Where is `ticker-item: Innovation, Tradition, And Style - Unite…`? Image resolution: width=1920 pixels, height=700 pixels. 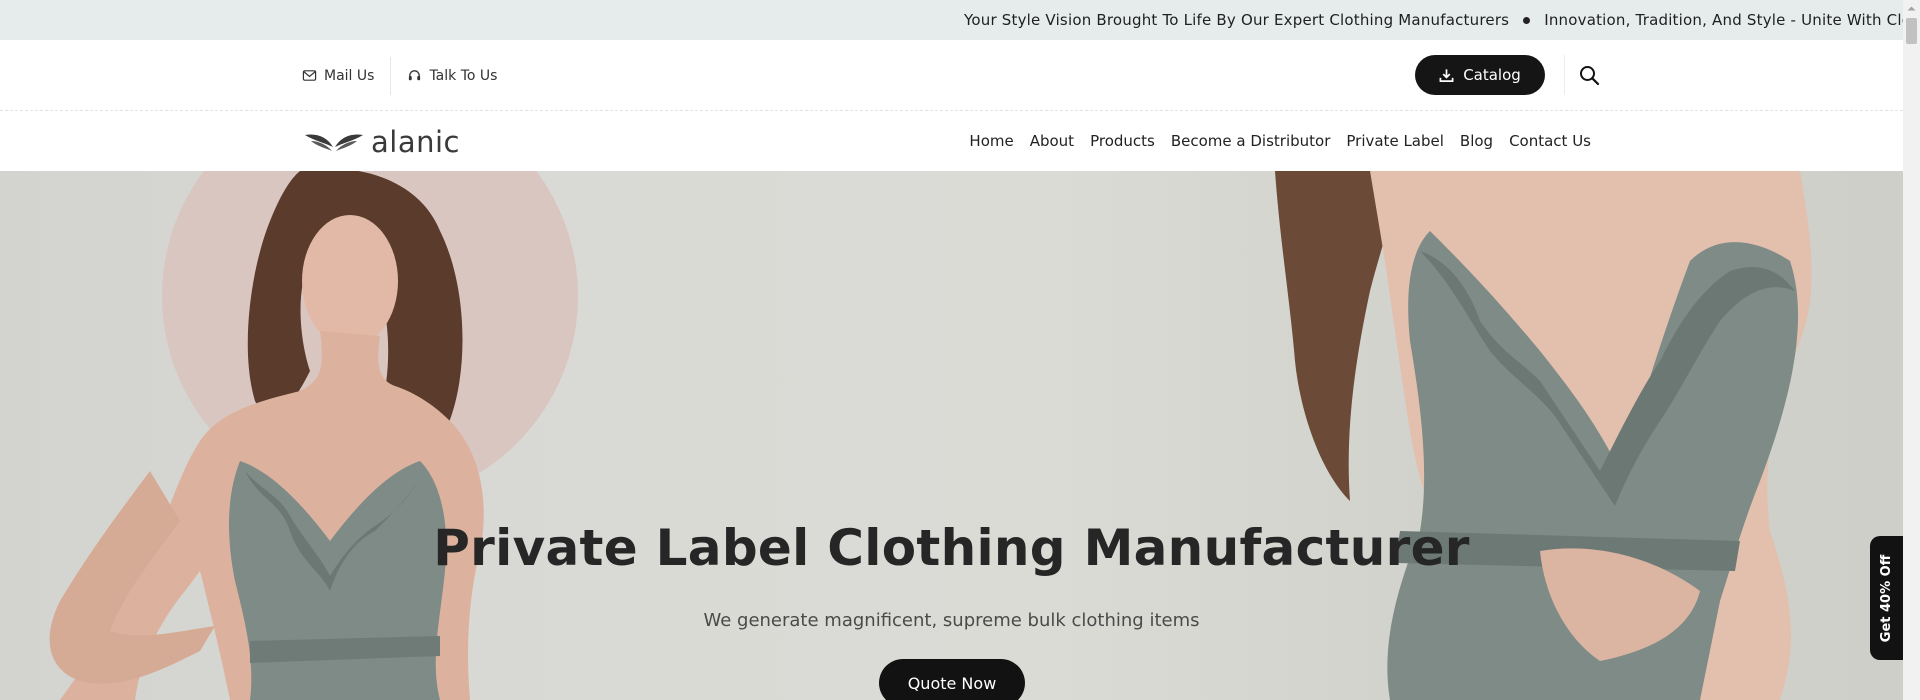
ticker-item: Innovation, Tradition, And Style - Unite… is located at coordinates (1723, 20).